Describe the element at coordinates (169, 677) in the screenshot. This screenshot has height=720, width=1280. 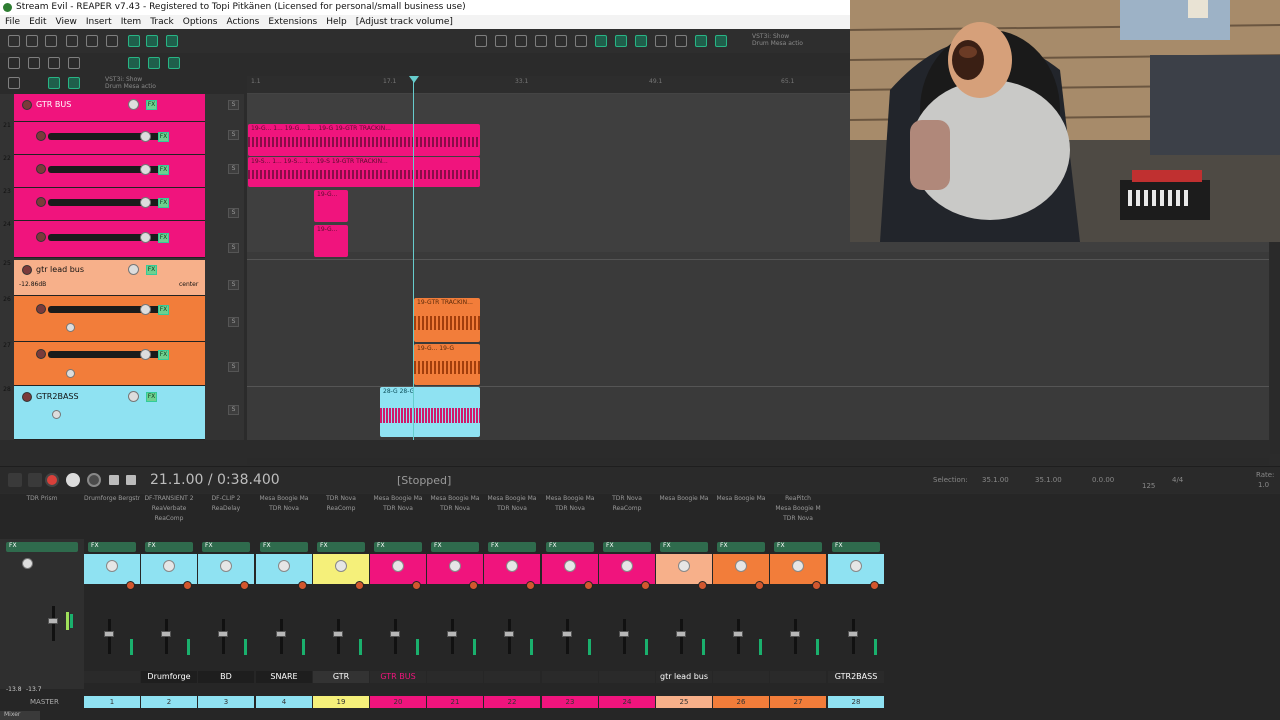
I see `strip-name: Drumforge Bergstrand` at that location.